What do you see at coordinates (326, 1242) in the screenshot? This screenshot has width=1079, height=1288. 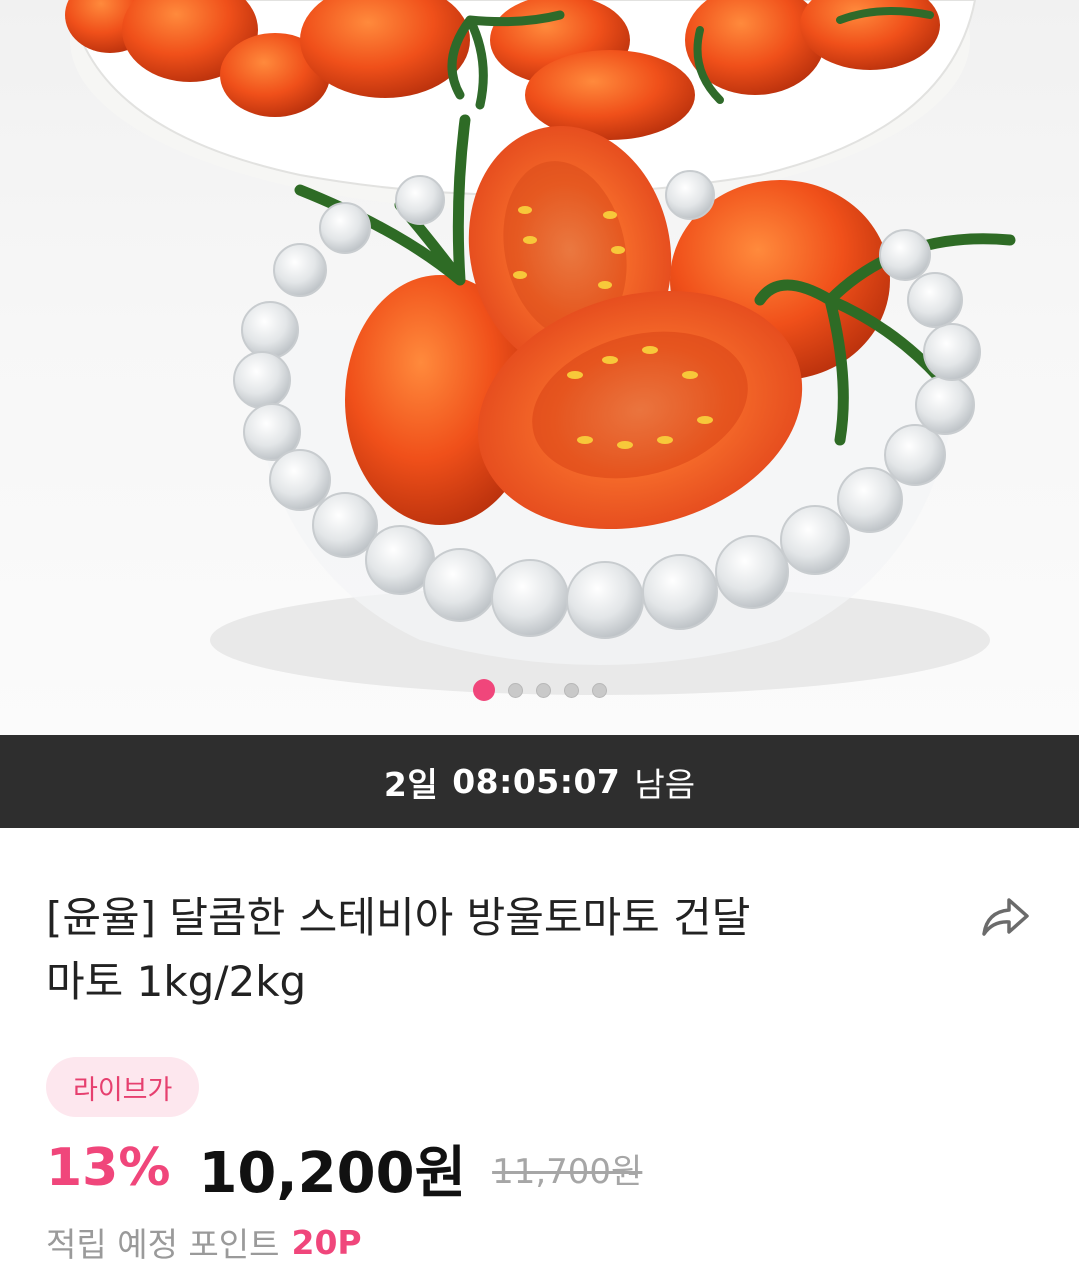 I see `reward-points-value: 20P` at bounding box center [326, 1242].